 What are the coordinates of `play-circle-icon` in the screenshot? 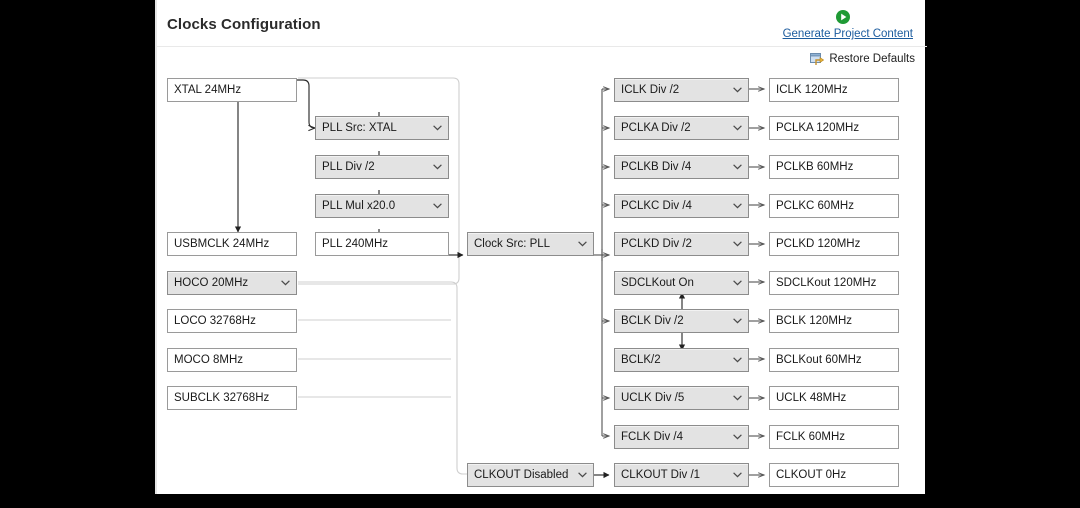 It's located at (843, 17).